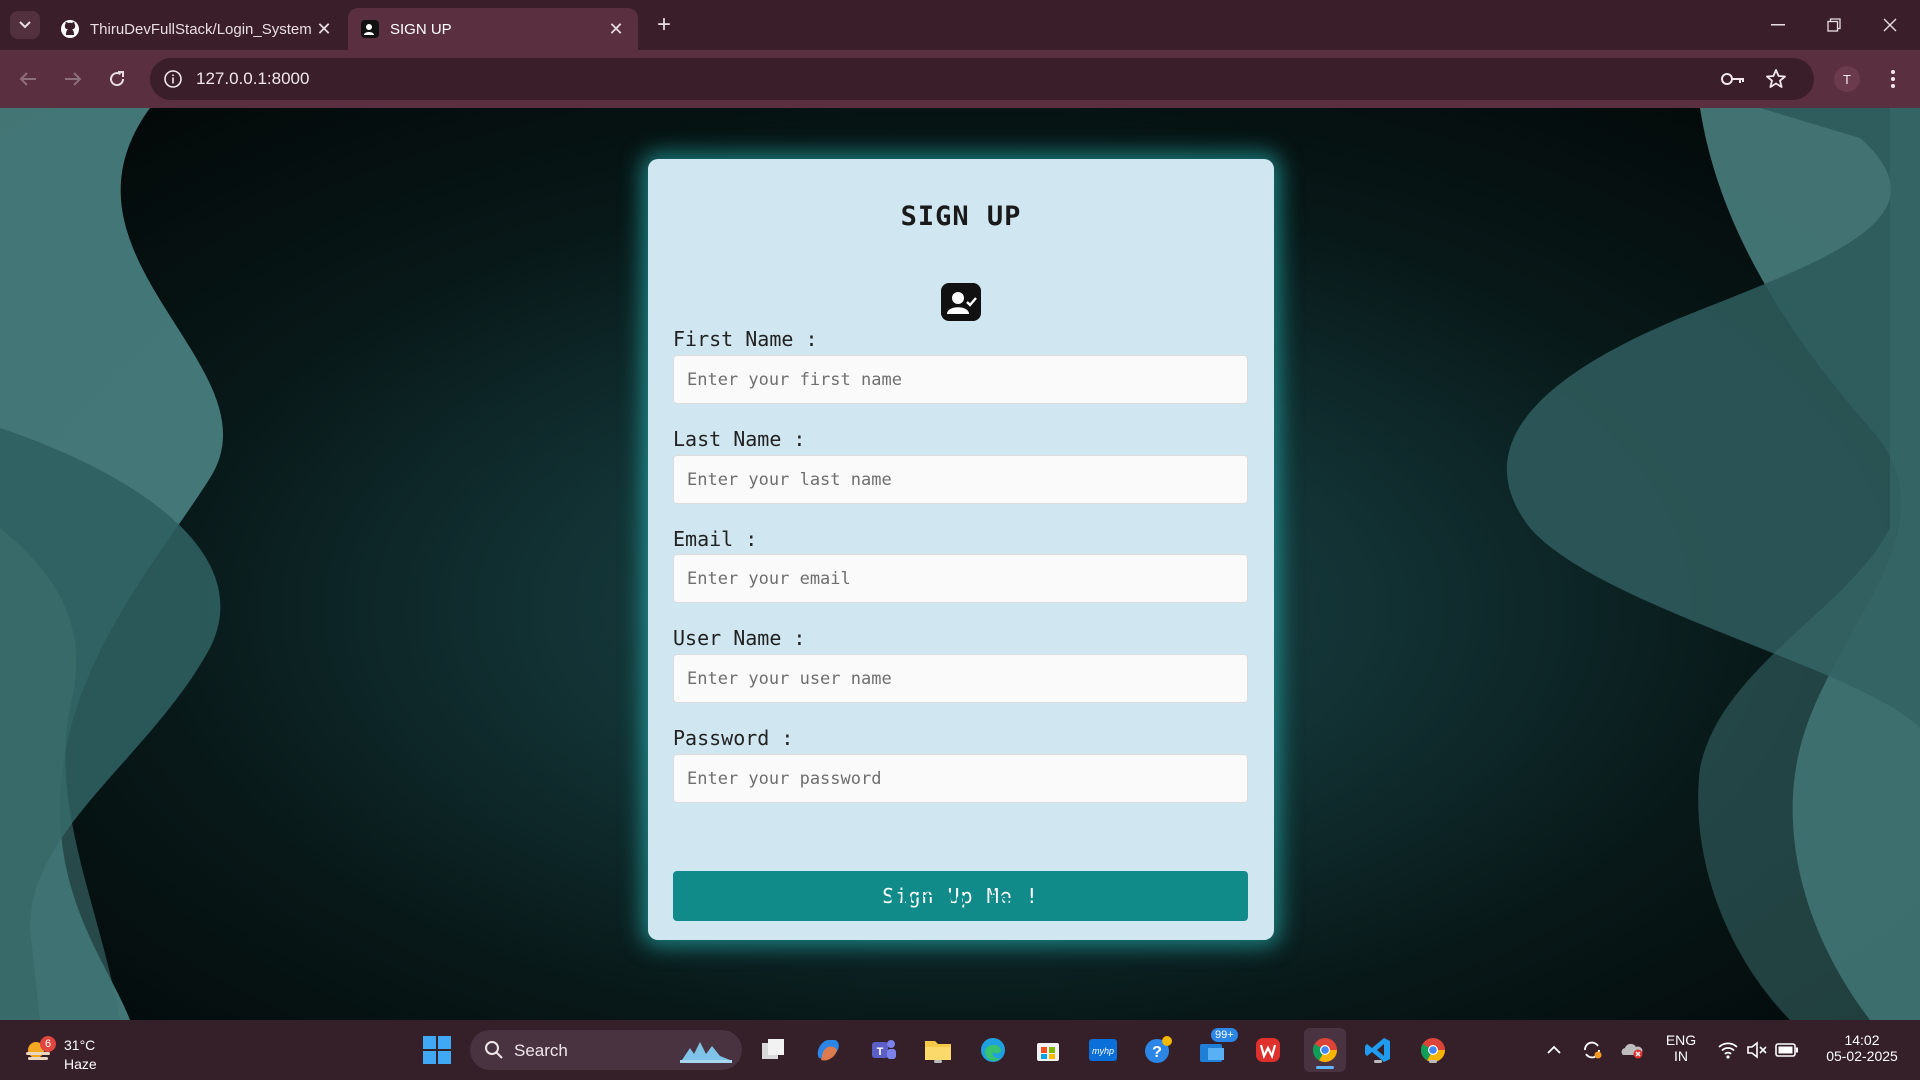  Describe the element at coordinates (1681, 1040) in the screenshot. I see `language-line1: ENG` at that location.